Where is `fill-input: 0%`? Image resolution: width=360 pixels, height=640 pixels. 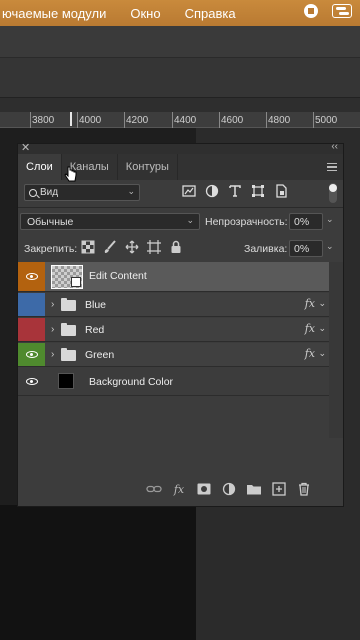
fill-input: 0% is located at coordinates (306, 248).